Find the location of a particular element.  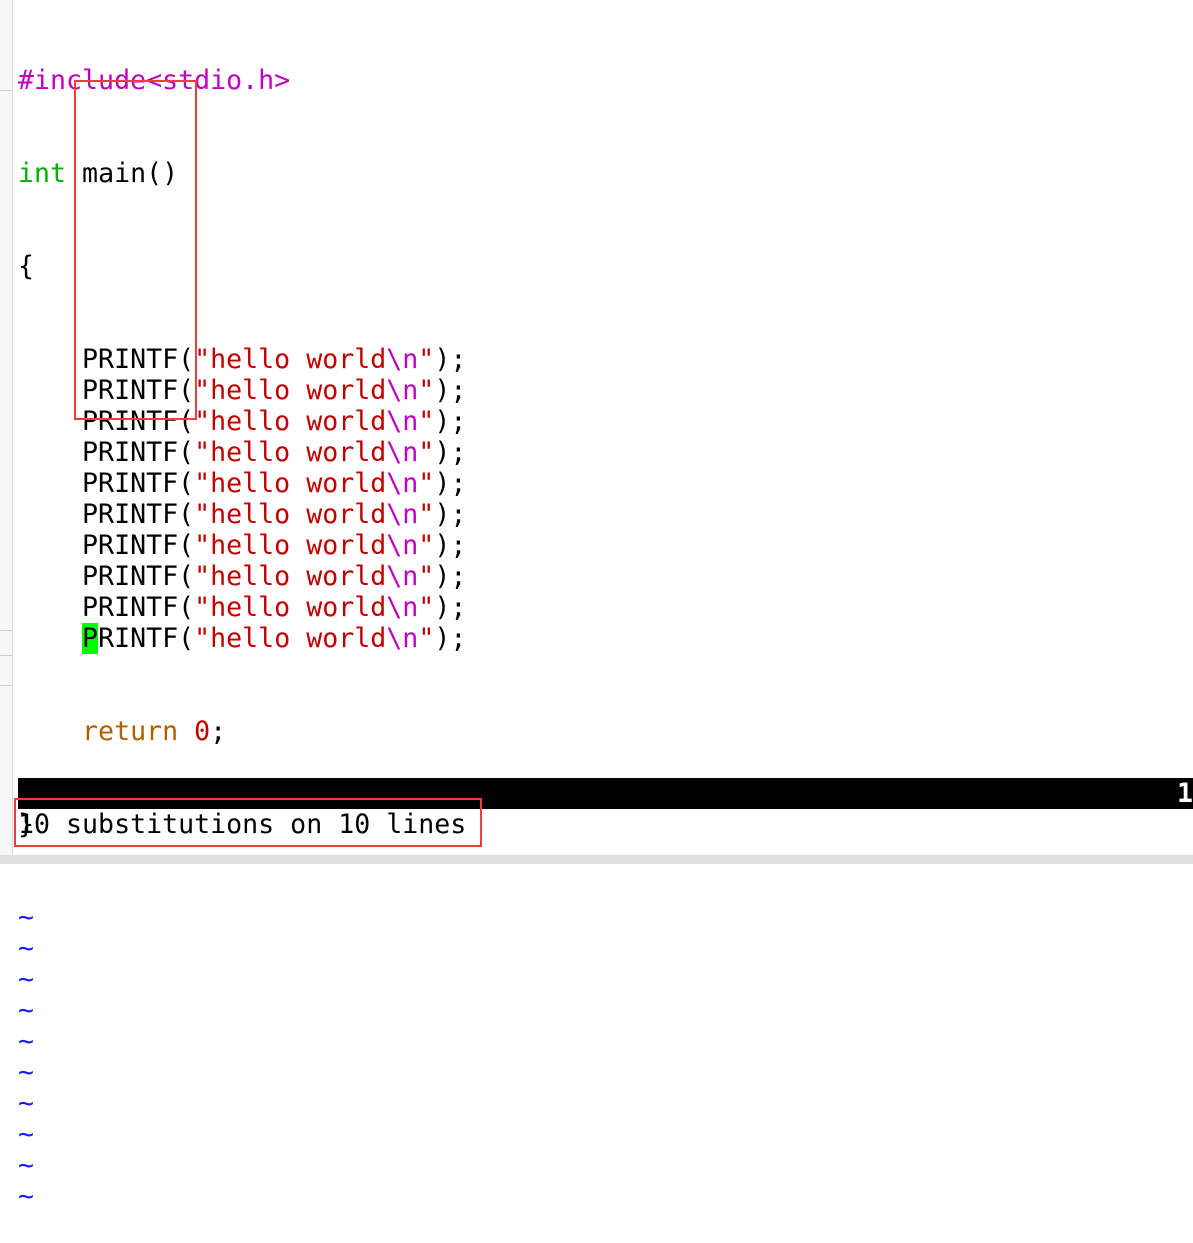

status-right: 1 is located at coordinates (1184, 793).